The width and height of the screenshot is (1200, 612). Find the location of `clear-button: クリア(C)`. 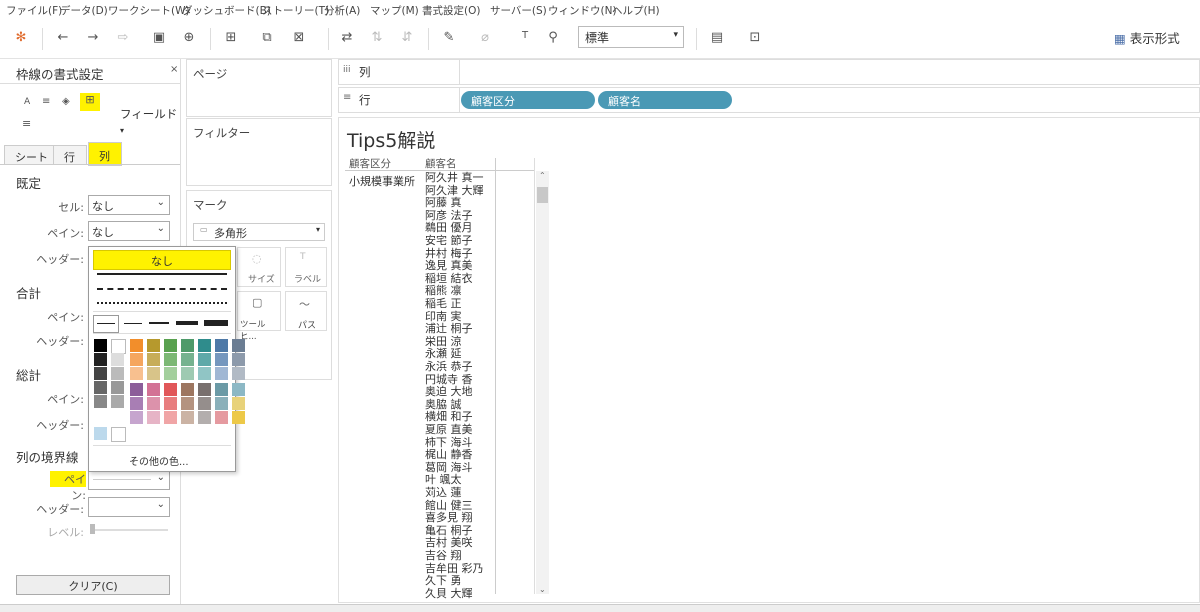

clear-button: クリア(C) is located at coordinates (93, 585).